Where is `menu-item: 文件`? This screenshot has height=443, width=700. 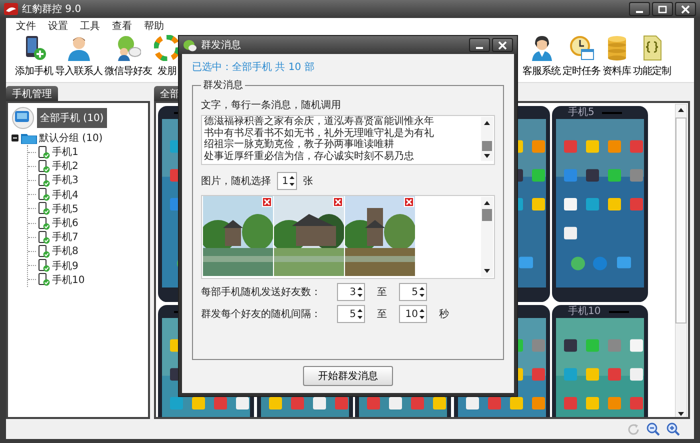 menu-item: 文件 is located at coordinates (26, 26).